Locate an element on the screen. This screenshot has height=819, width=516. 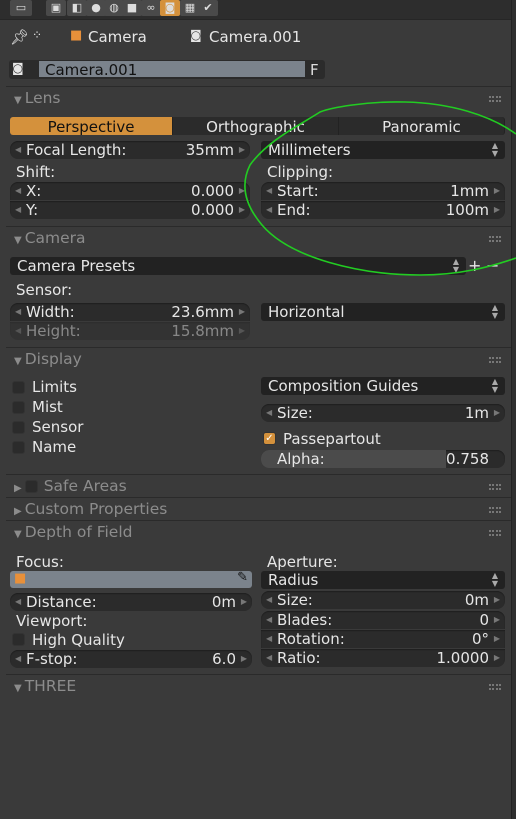
aperture-type-dropdown: Radius ▲ ▼ is located at coordinates (383, 580).